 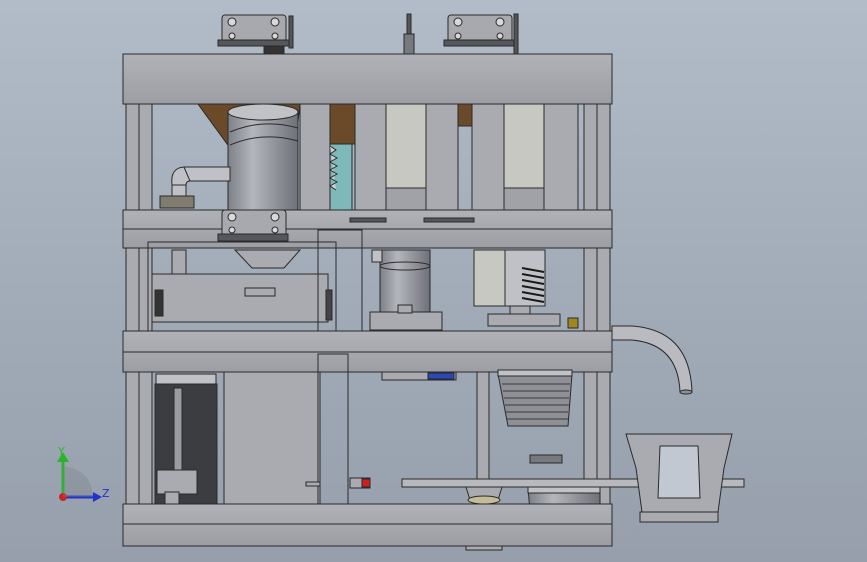 I want to click on hopper-cylinder, so click(x=249, y=157).